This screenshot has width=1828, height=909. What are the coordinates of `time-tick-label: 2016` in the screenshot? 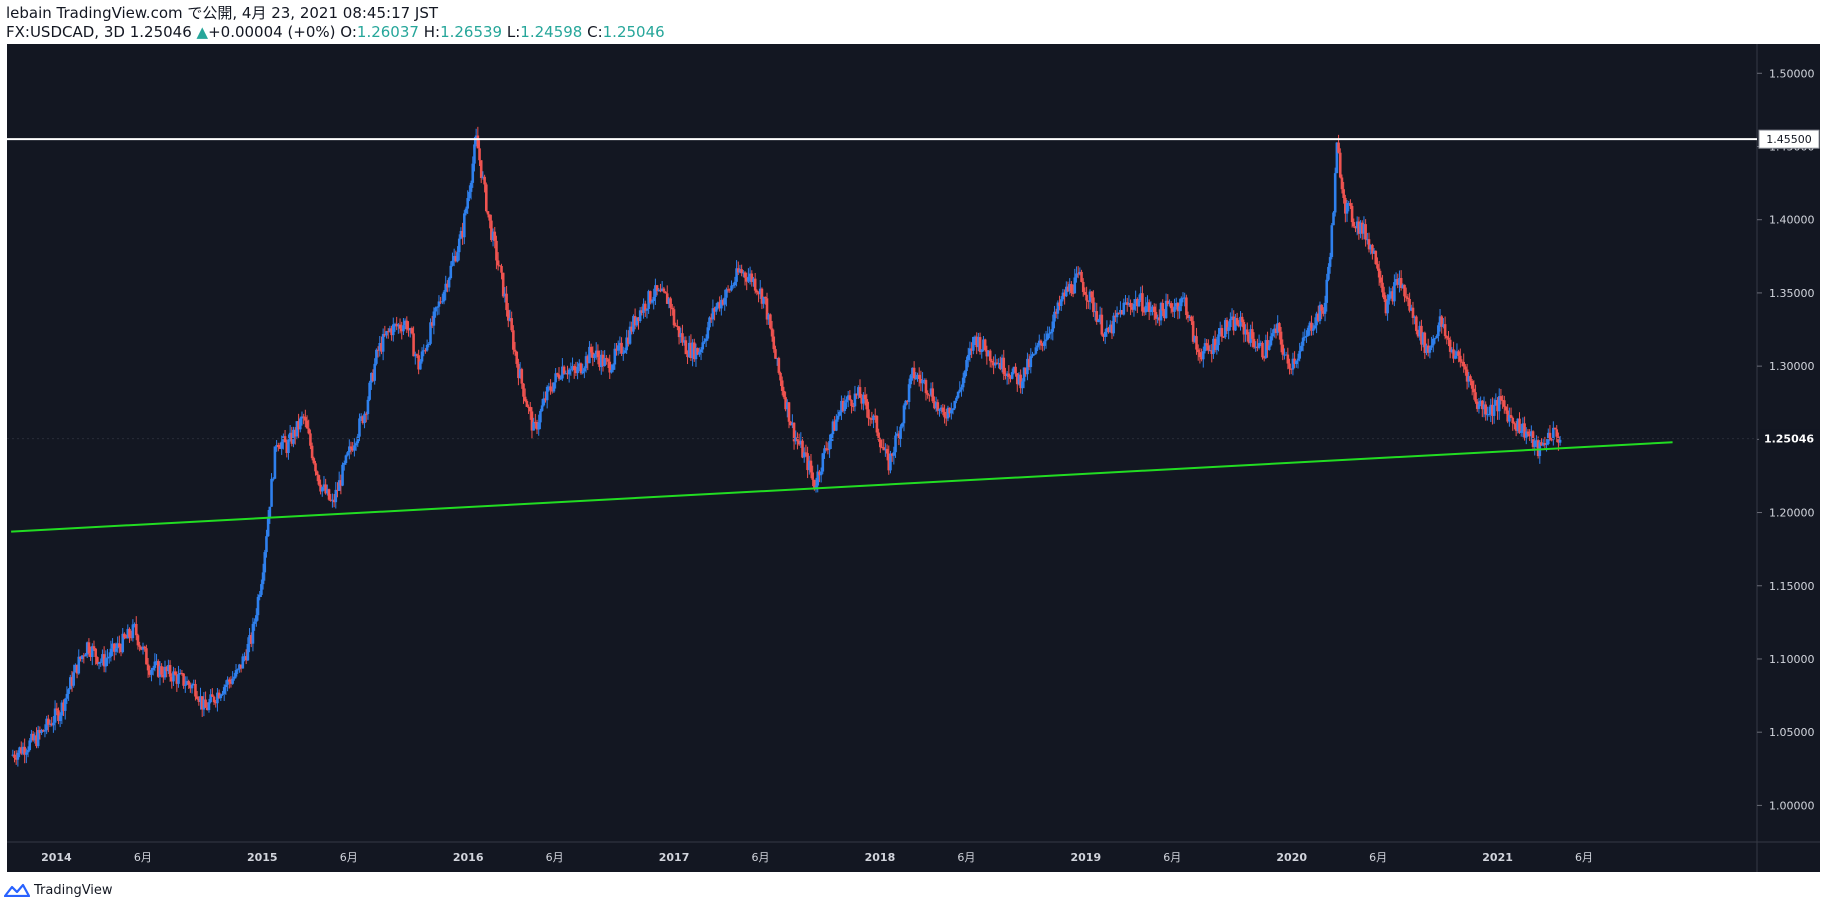 It's located at (468, 857).